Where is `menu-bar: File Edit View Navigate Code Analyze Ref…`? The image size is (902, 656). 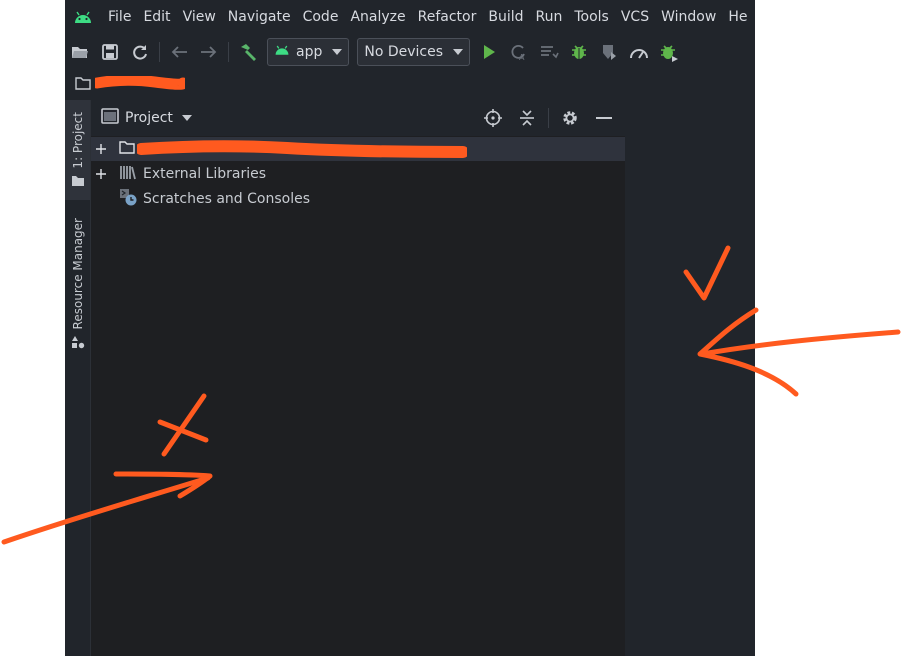 menu-bar: File Edit View Navigate Code Analyze Ref… is located at coordinates (410, 17).